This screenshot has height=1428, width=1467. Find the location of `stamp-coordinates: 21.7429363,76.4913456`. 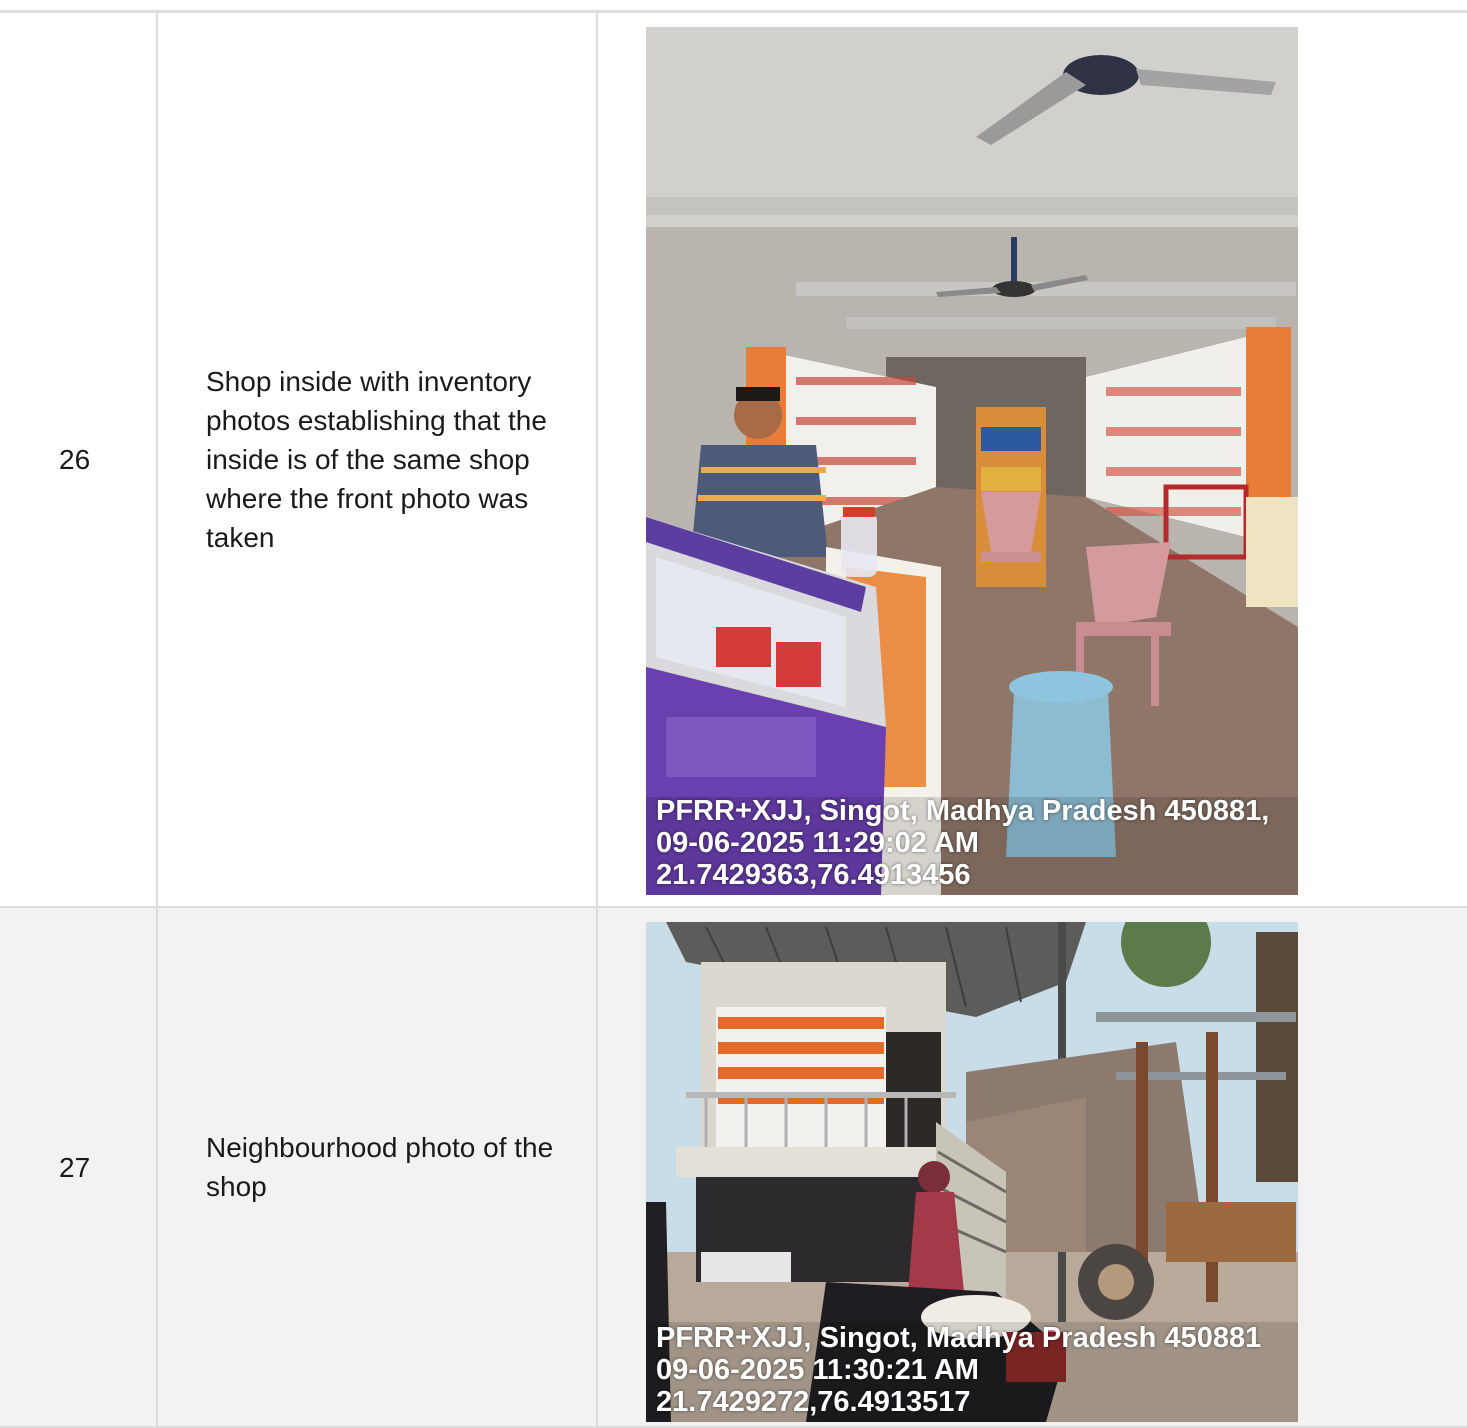

stamp-coordinates: 21.7429363,76.4913456 is located at coordinates (813, 875).